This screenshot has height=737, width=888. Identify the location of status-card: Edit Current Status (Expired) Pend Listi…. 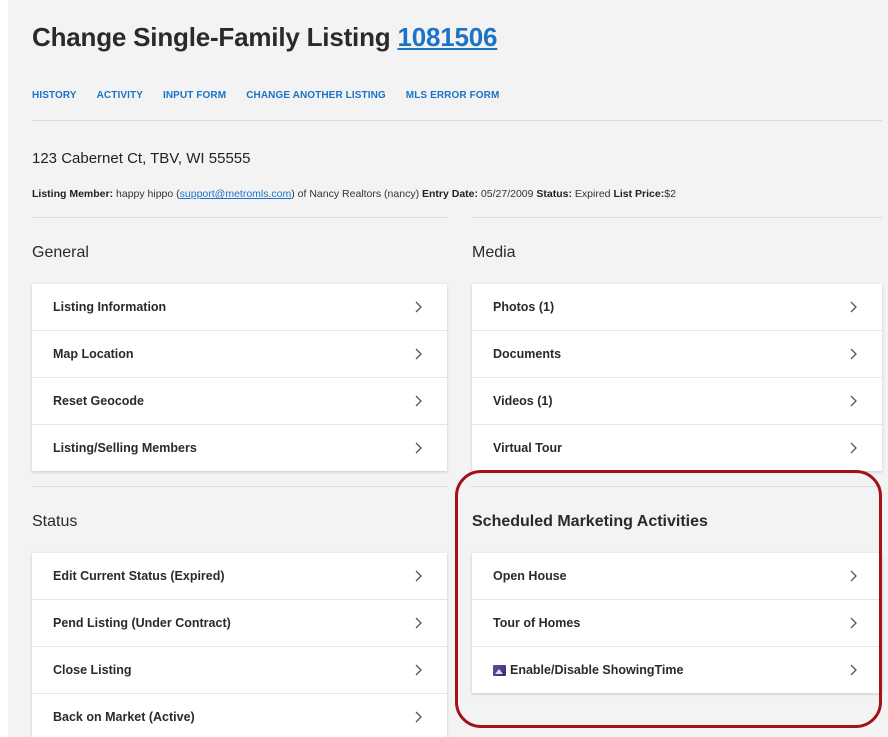
(239, 645).